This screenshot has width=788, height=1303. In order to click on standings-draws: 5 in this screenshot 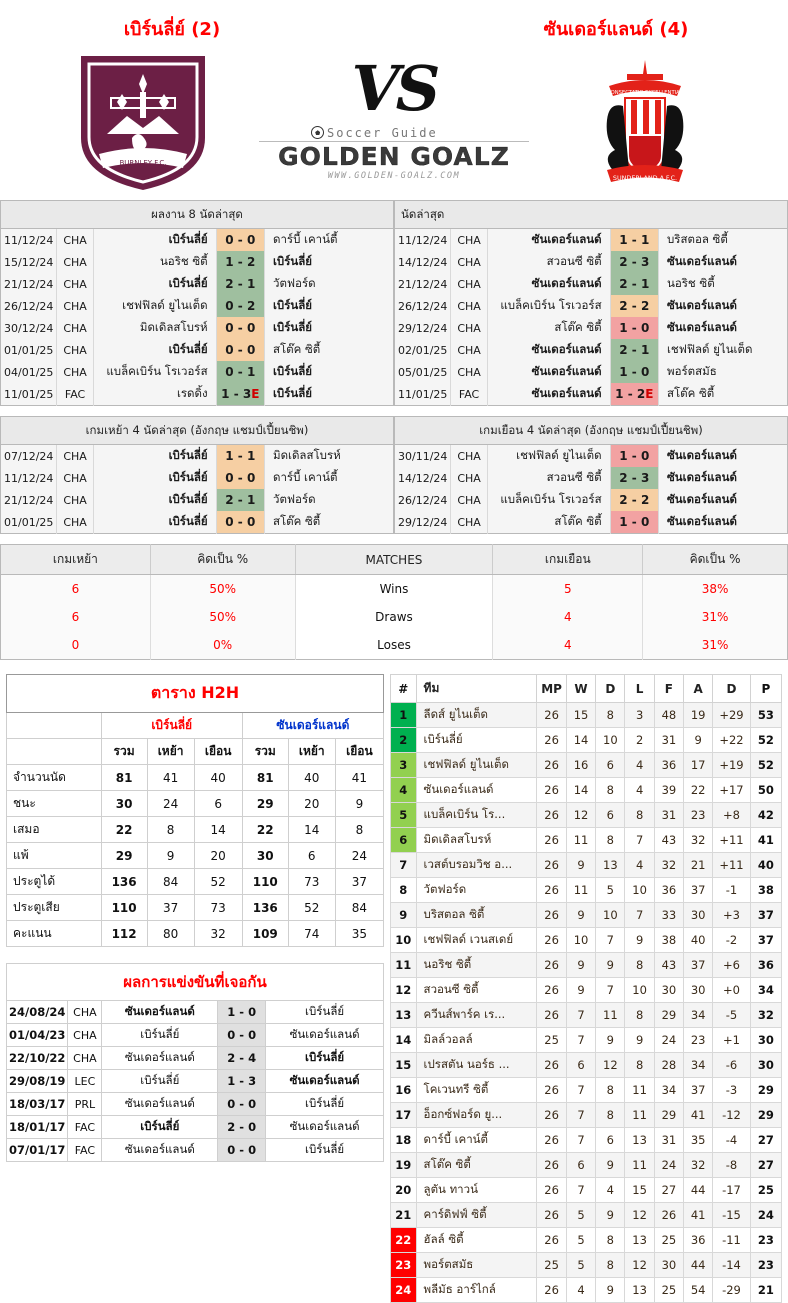, I will do `click(610, 890)`.